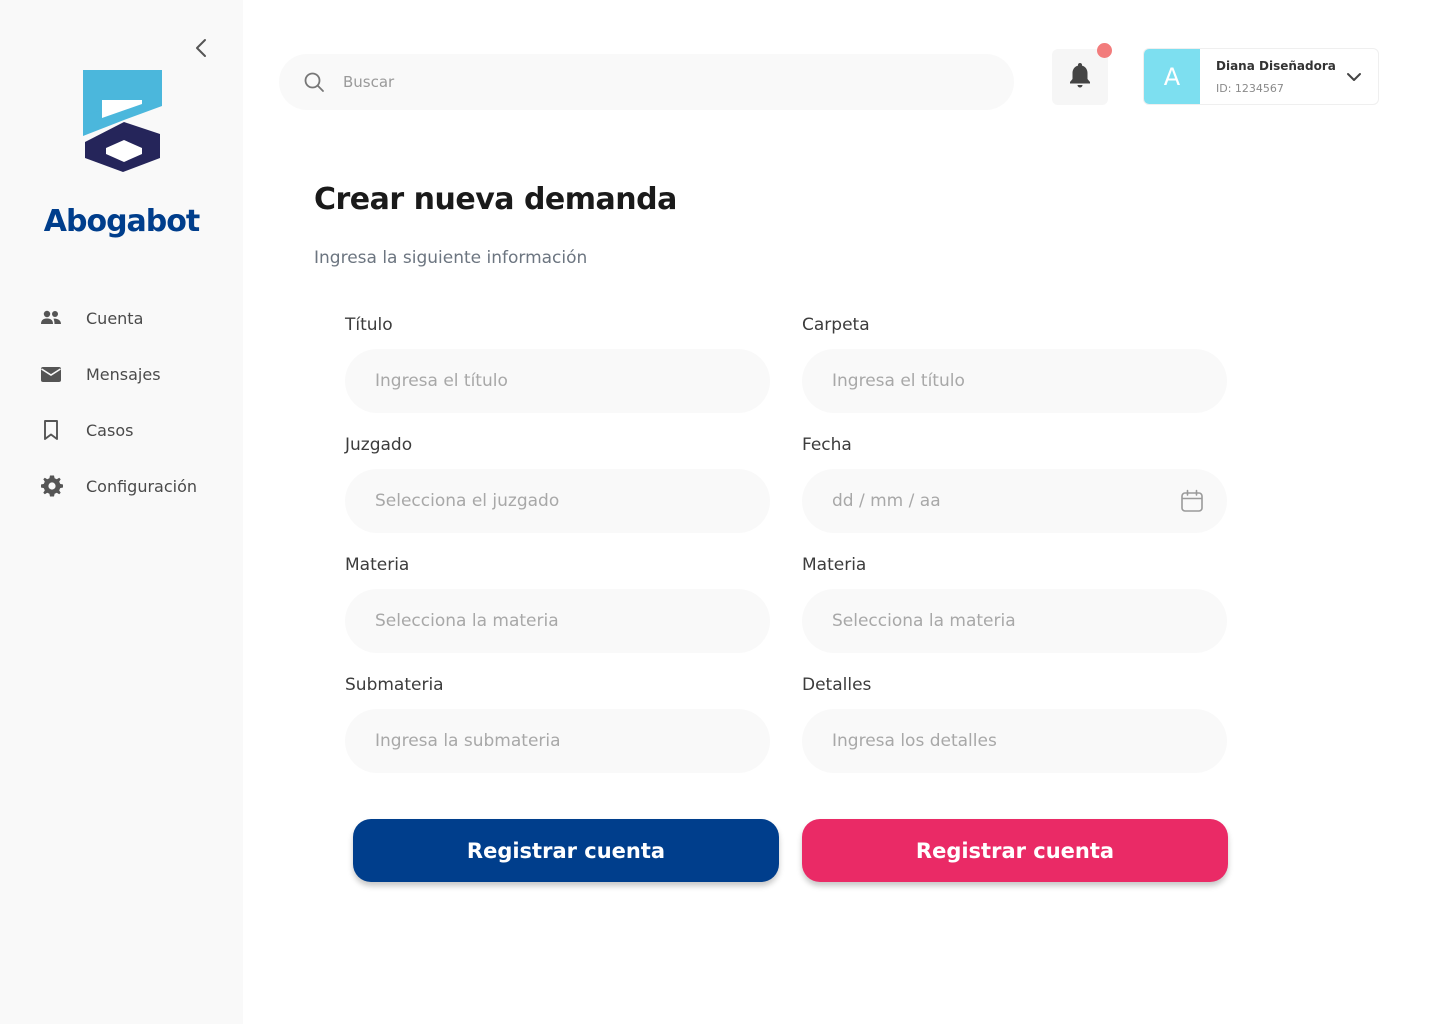 Image resolution: width=1440 pixels, height=1024 pixels. I want to click on sidebar-item-configuracion: Configuración, so click(118, 486).